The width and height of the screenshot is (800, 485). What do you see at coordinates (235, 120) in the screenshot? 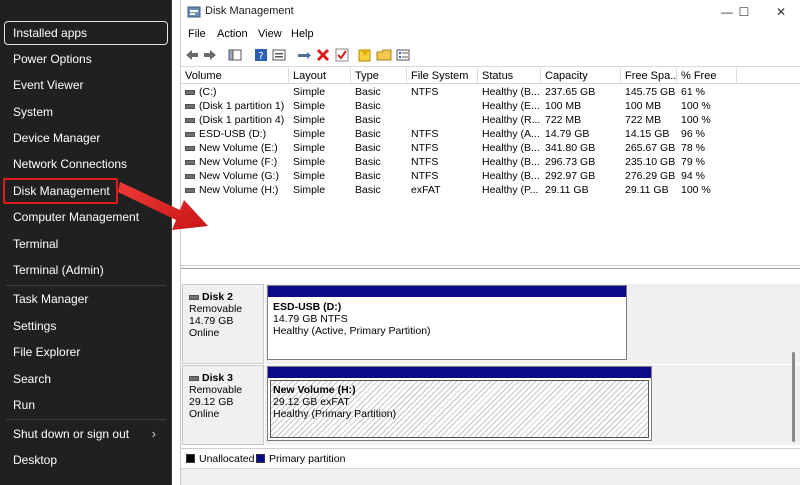
I see `table-cell: (Disk 1 partition 4)` at bounding box center [235, 120].